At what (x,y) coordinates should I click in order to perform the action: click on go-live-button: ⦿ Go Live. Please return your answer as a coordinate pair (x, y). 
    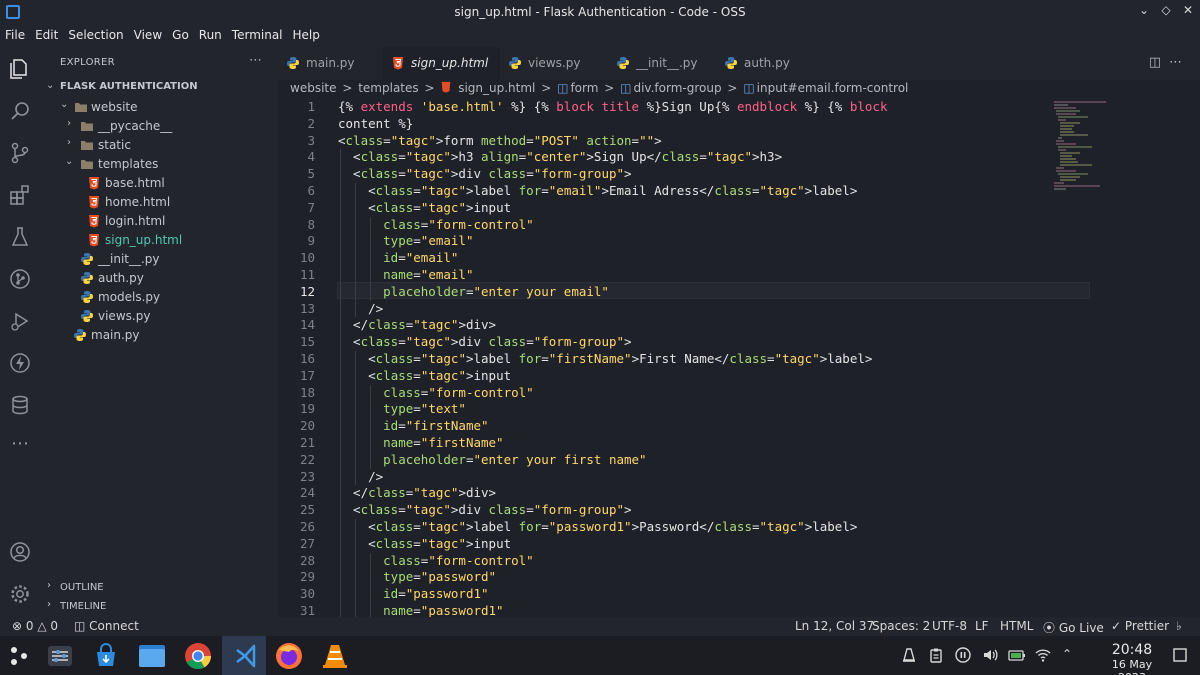
    Looking at the image, I should click on (1073, 627).